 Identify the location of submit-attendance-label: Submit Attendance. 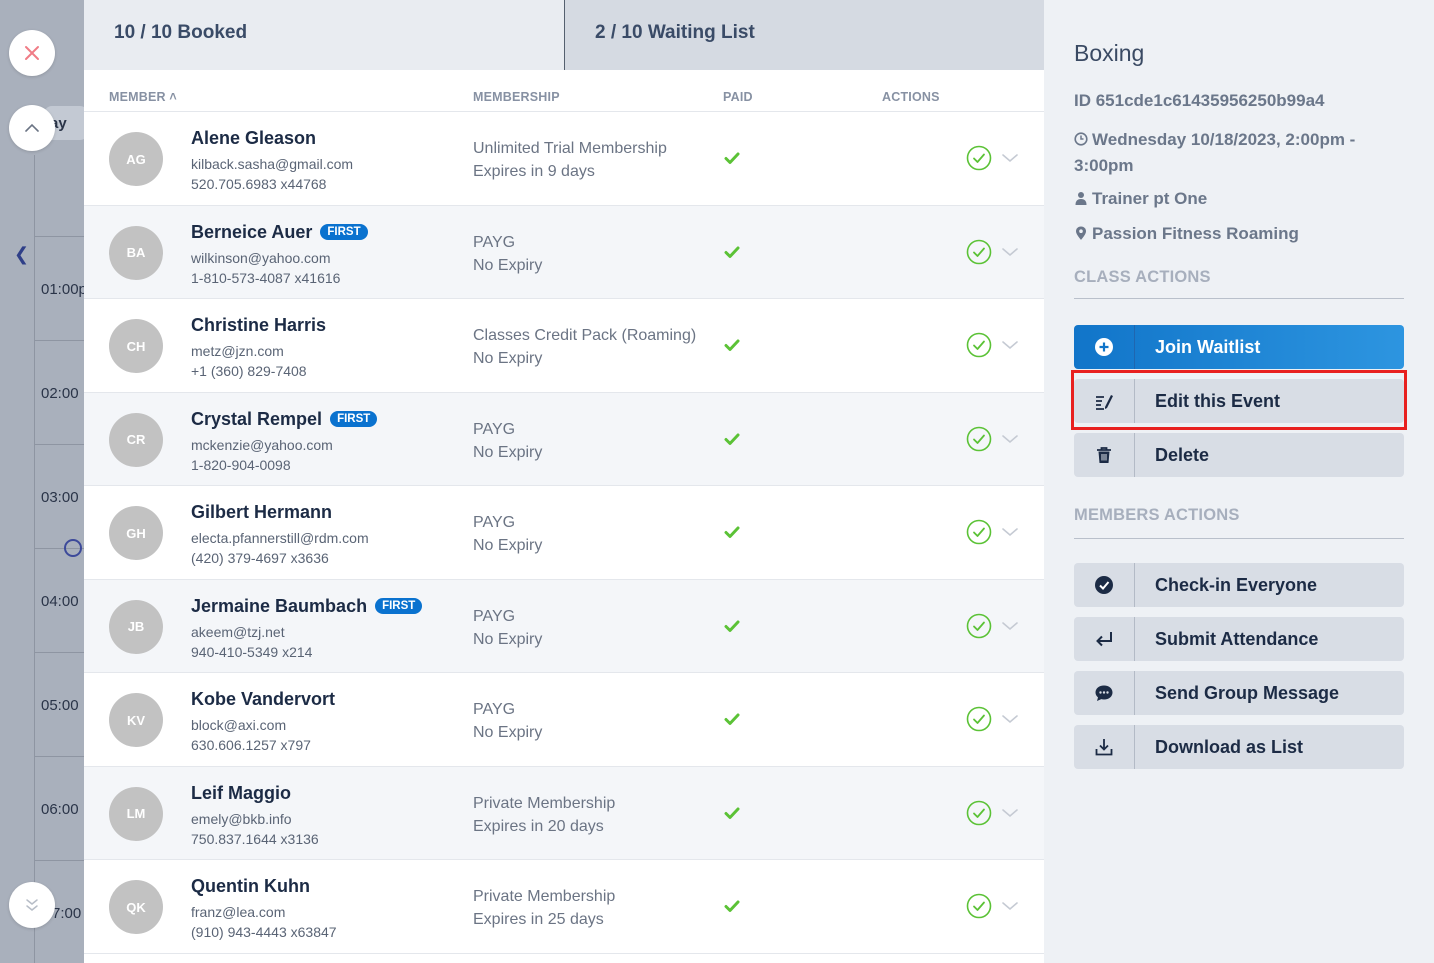
(1237, 638).